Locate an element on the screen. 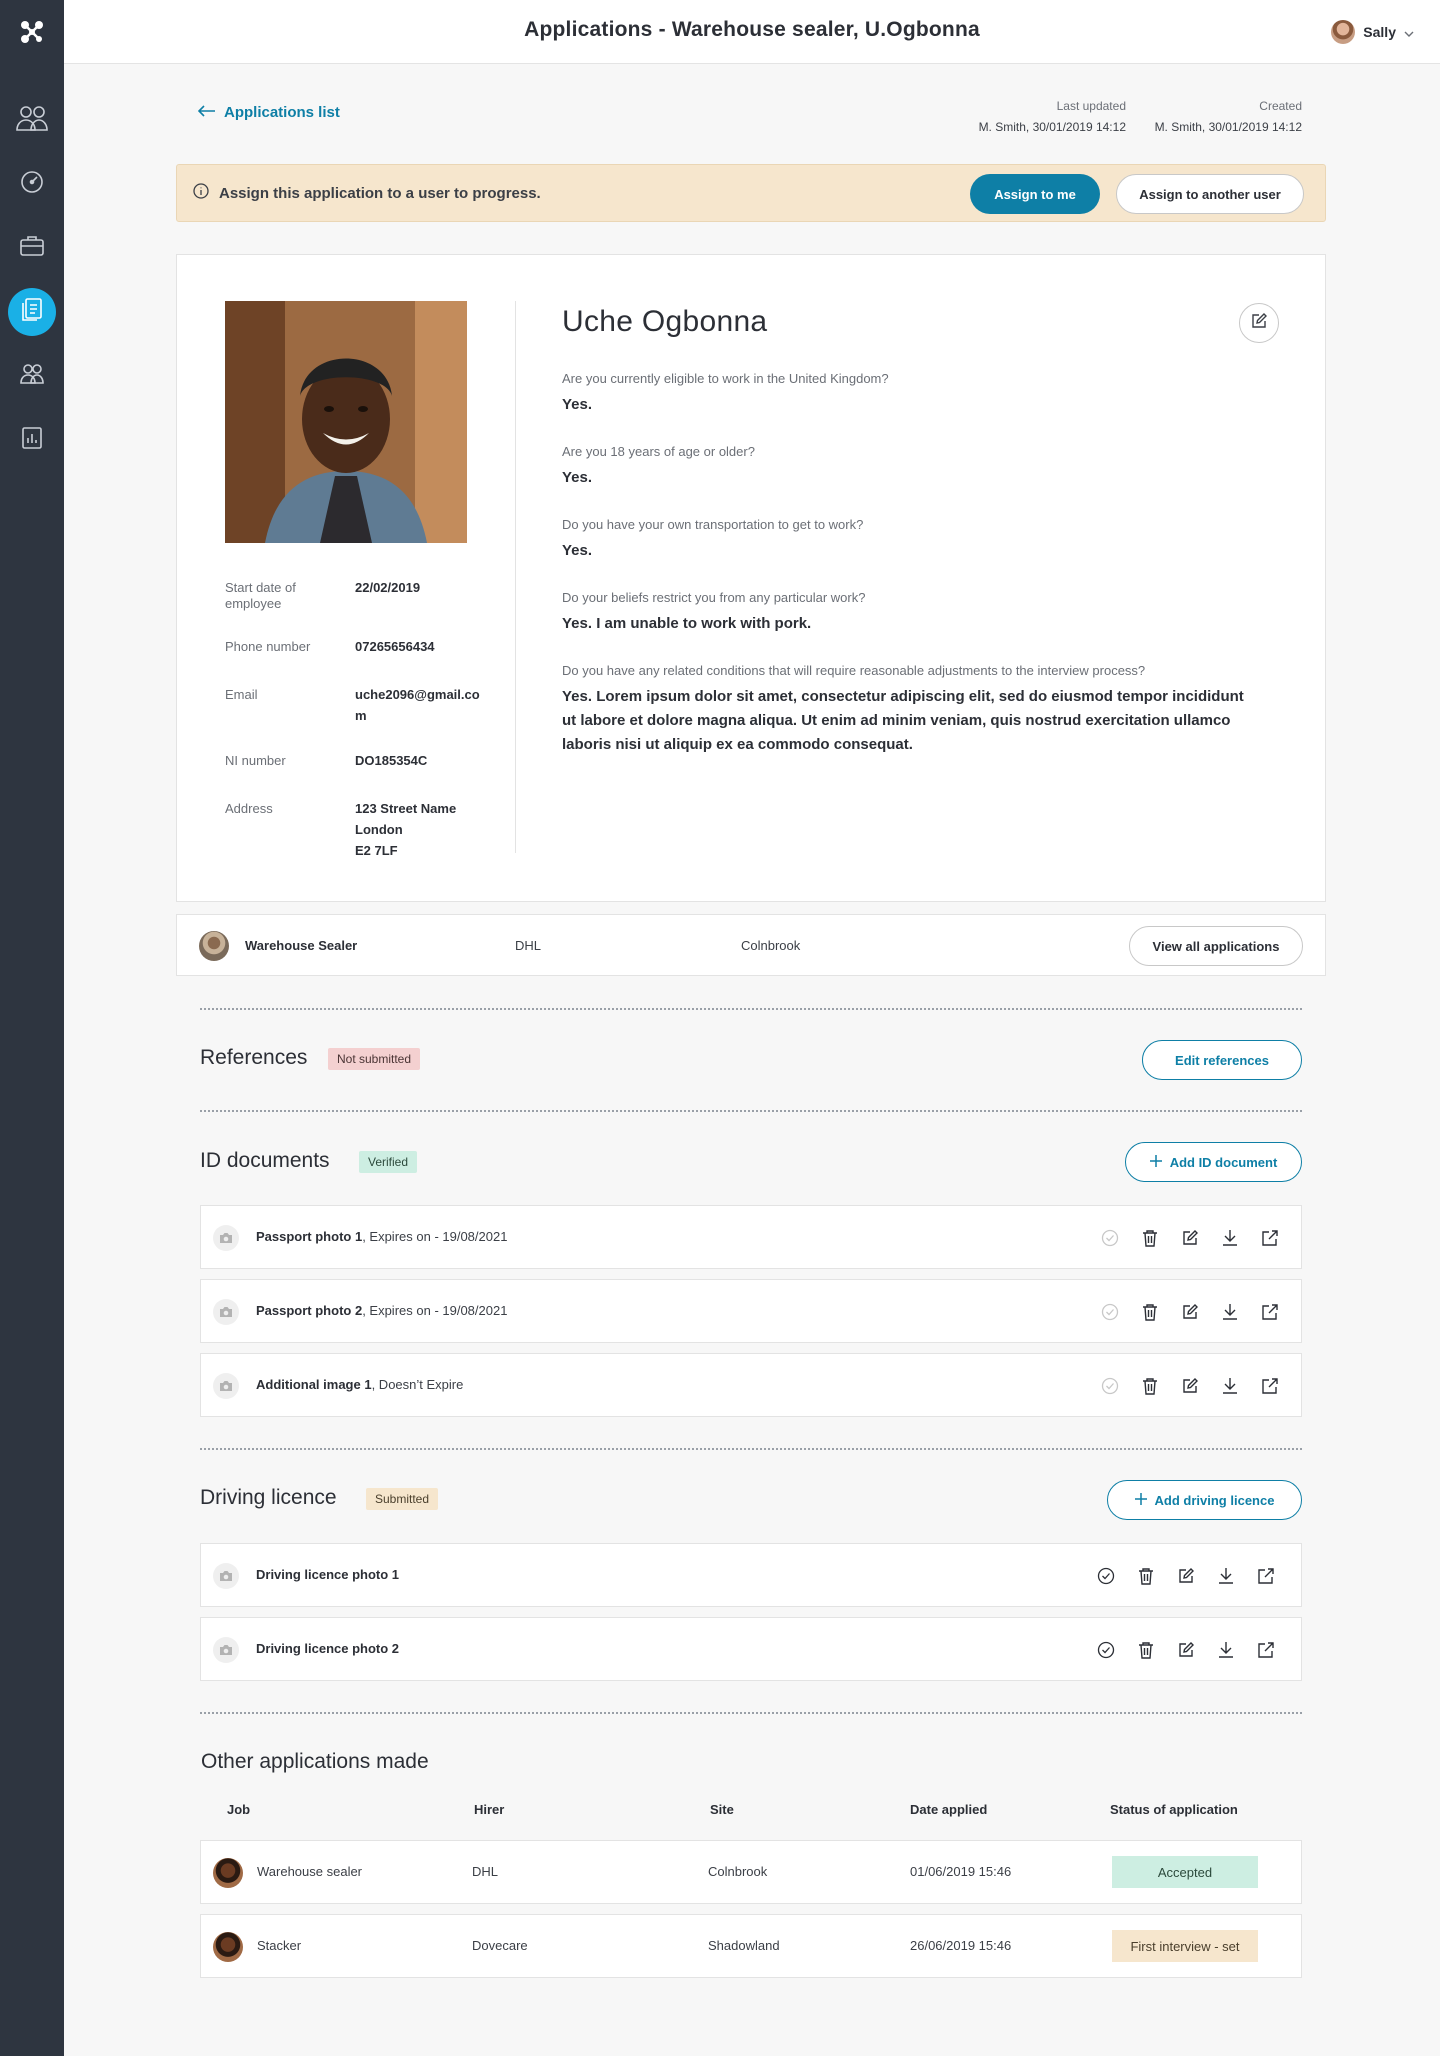 The height and width of the screenshot is (2056, 1440). list-item: Driving licence photo 2 is located at coordinates (751, 1649).